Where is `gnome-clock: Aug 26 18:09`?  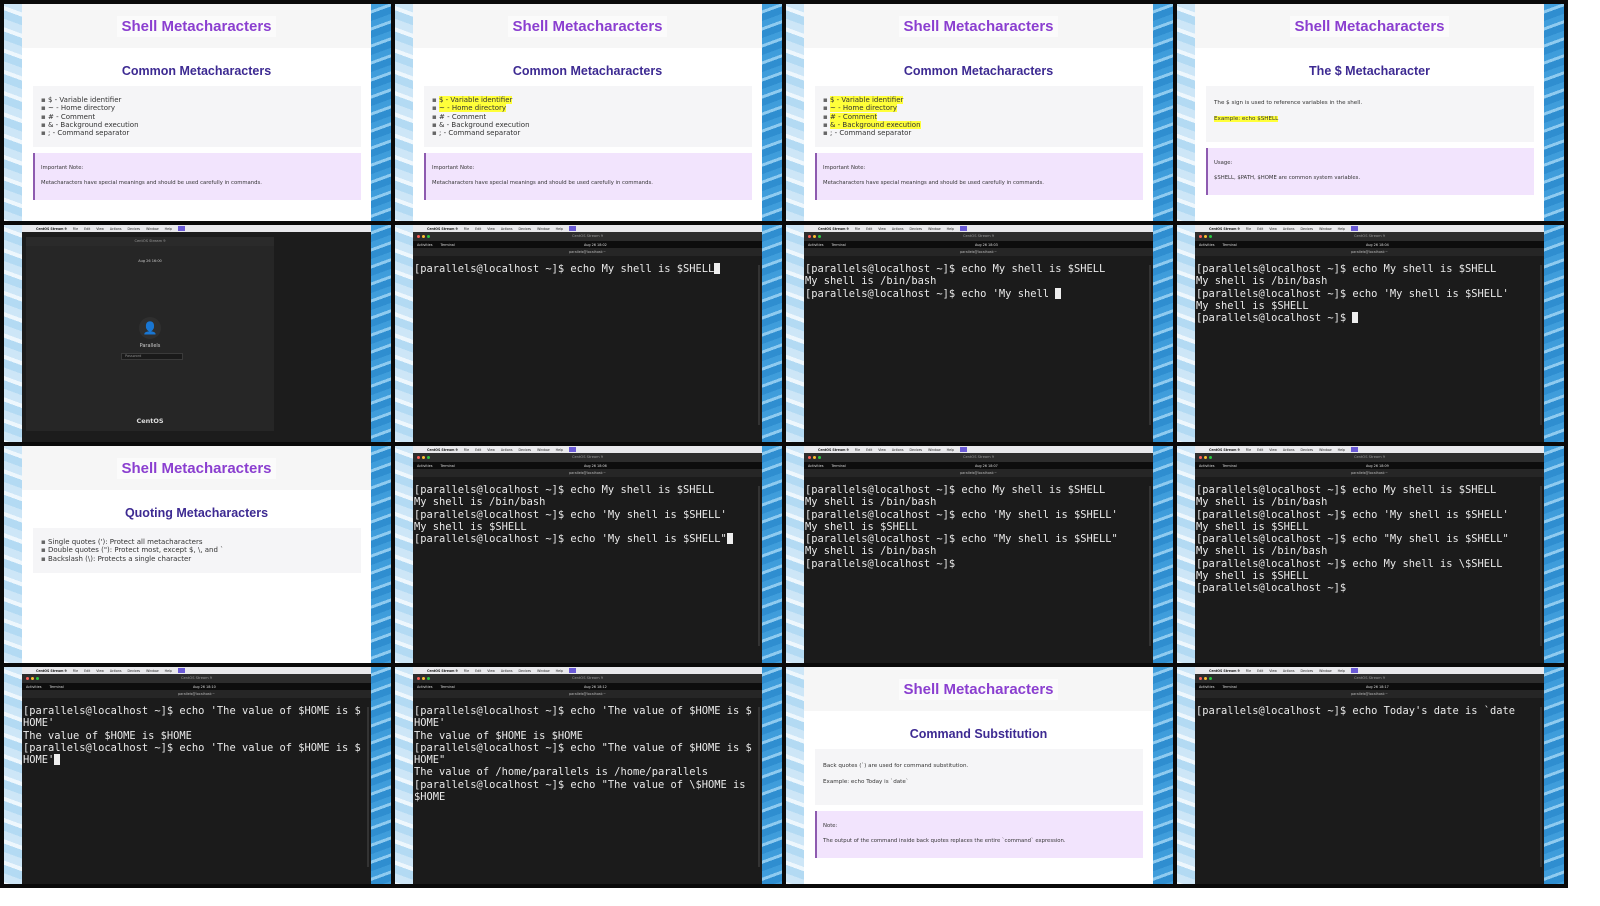
gnome-clock: Aug 26 18:09 is located at coordinates (1392, 466).